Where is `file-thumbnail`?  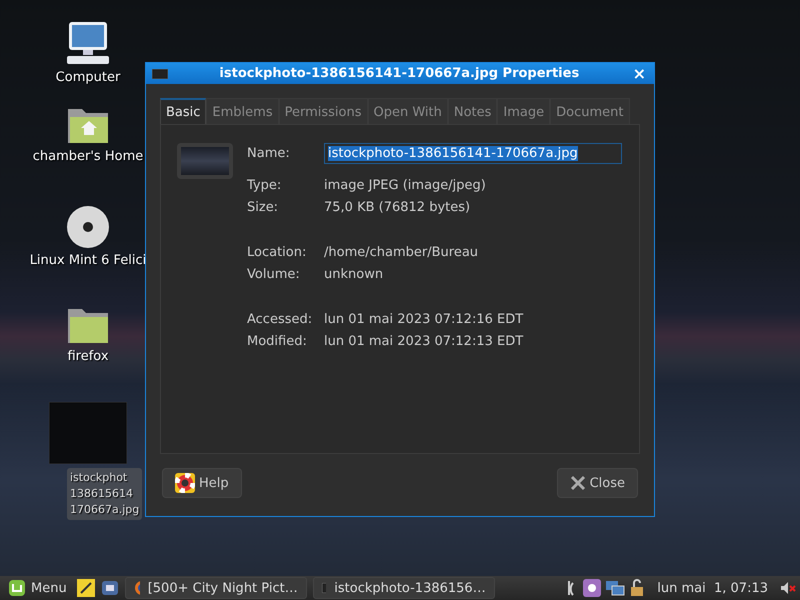
file-thumbnail is located at coordinates (205, 161).